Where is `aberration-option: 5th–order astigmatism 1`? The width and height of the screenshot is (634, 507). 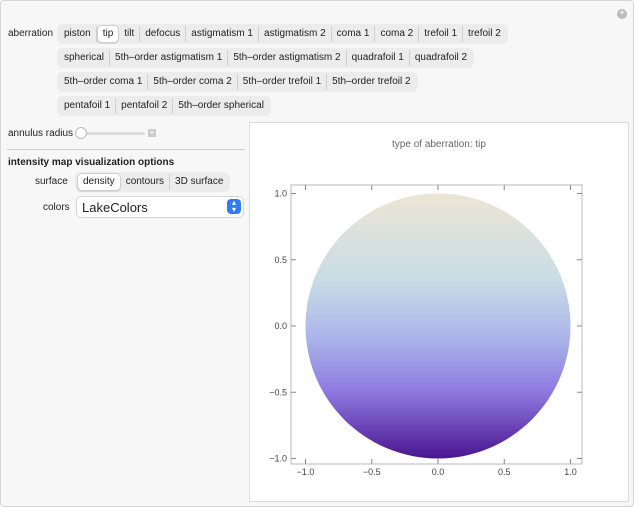 aberration-option: 5th–order astigmatism 1 is located at coordinates (169, 58).